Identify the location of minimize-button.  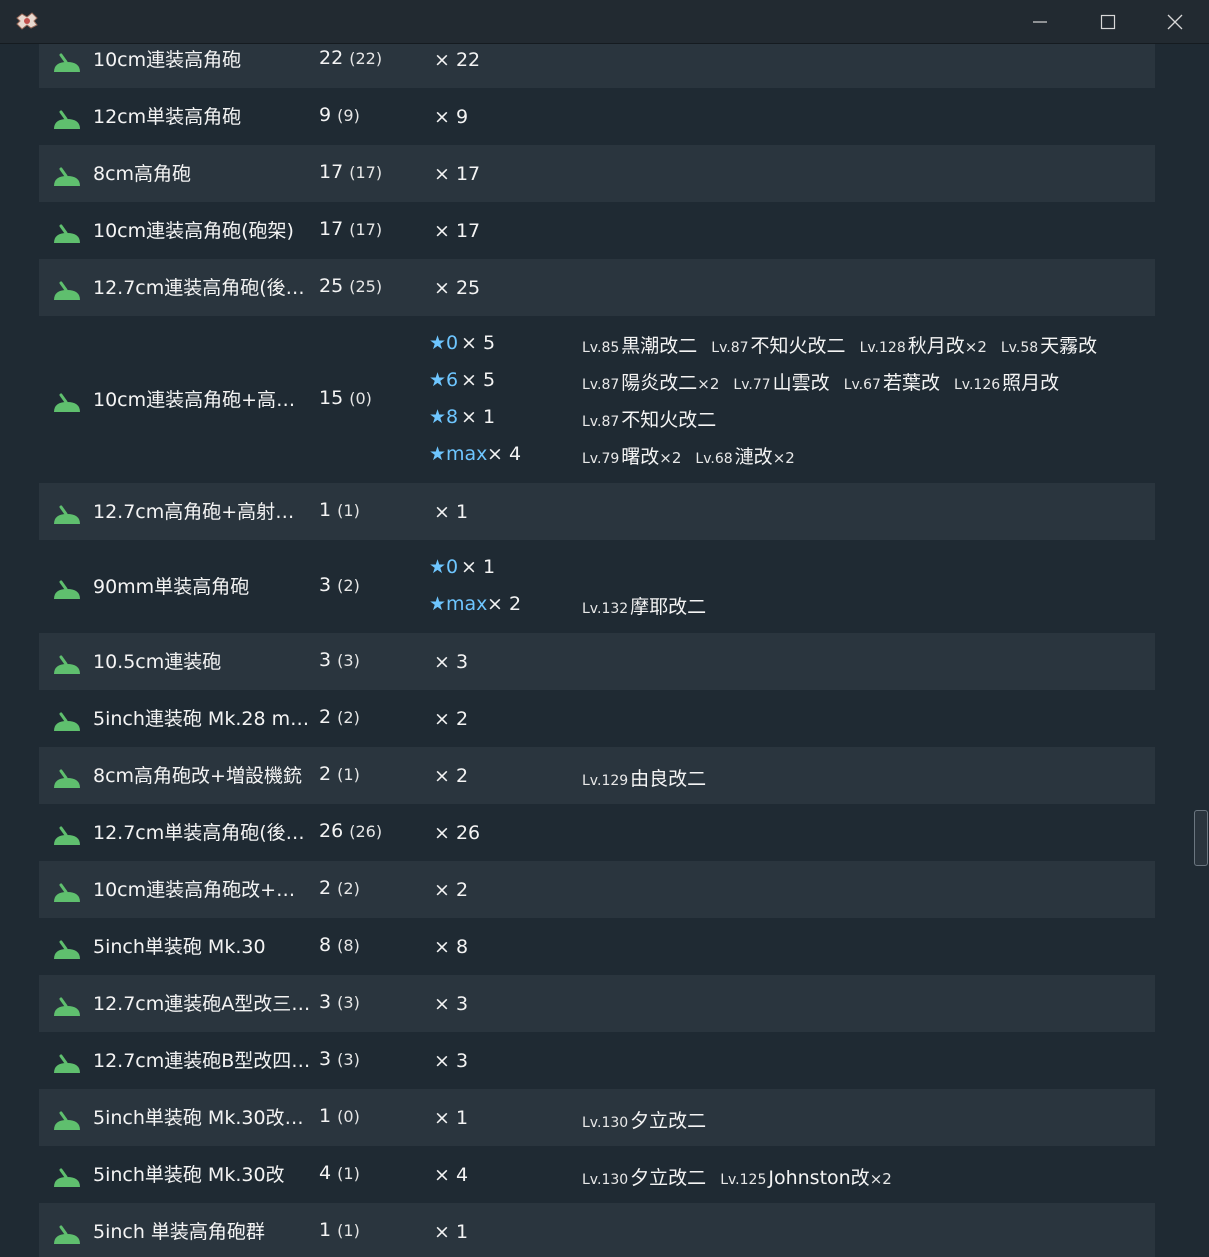
(1040, 21).